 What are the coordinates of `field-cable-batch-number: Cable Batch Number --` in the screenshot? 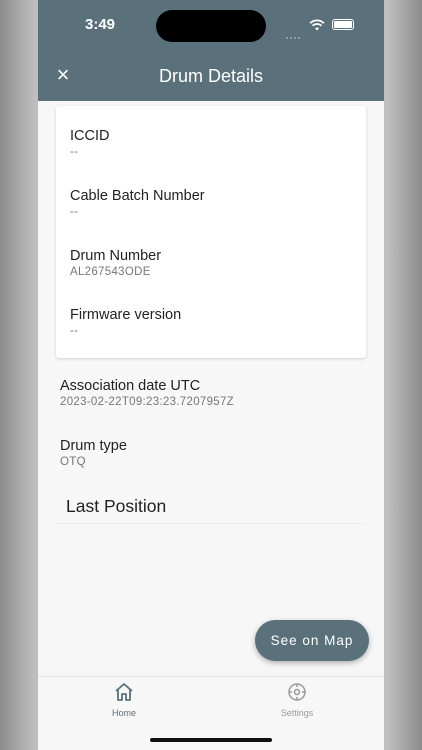 It's located at (137, 203).